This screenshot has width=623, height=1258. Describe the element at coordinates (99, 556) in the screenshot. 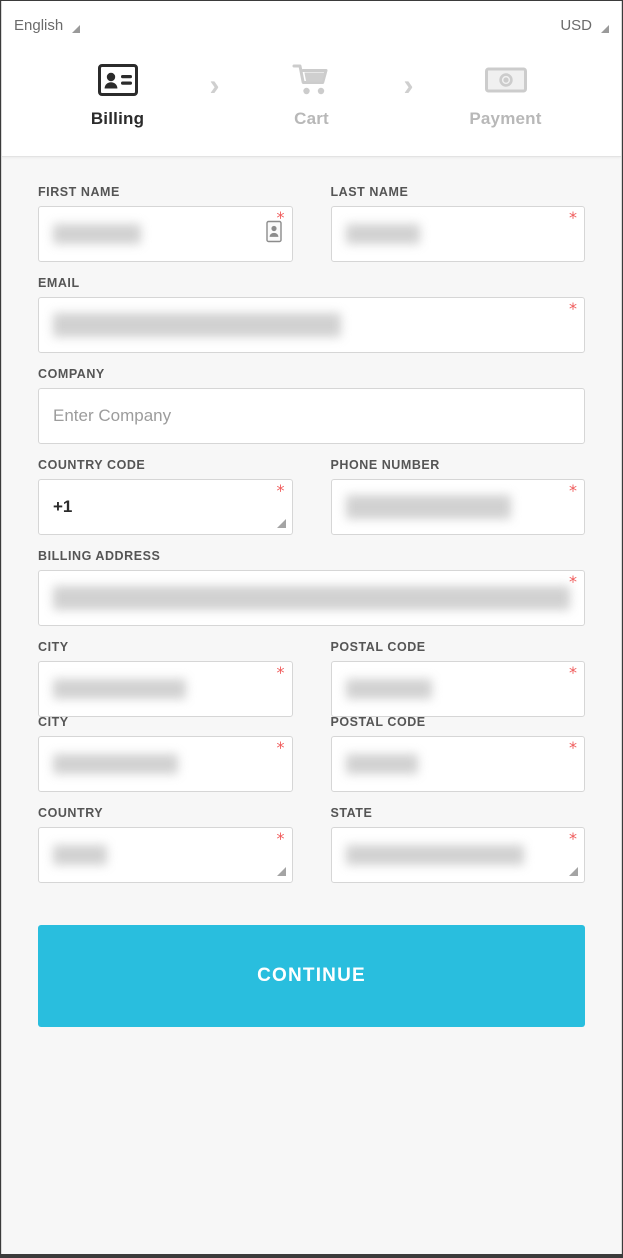

I see `billing-address-label: BILLING ADDRESS` at that location.